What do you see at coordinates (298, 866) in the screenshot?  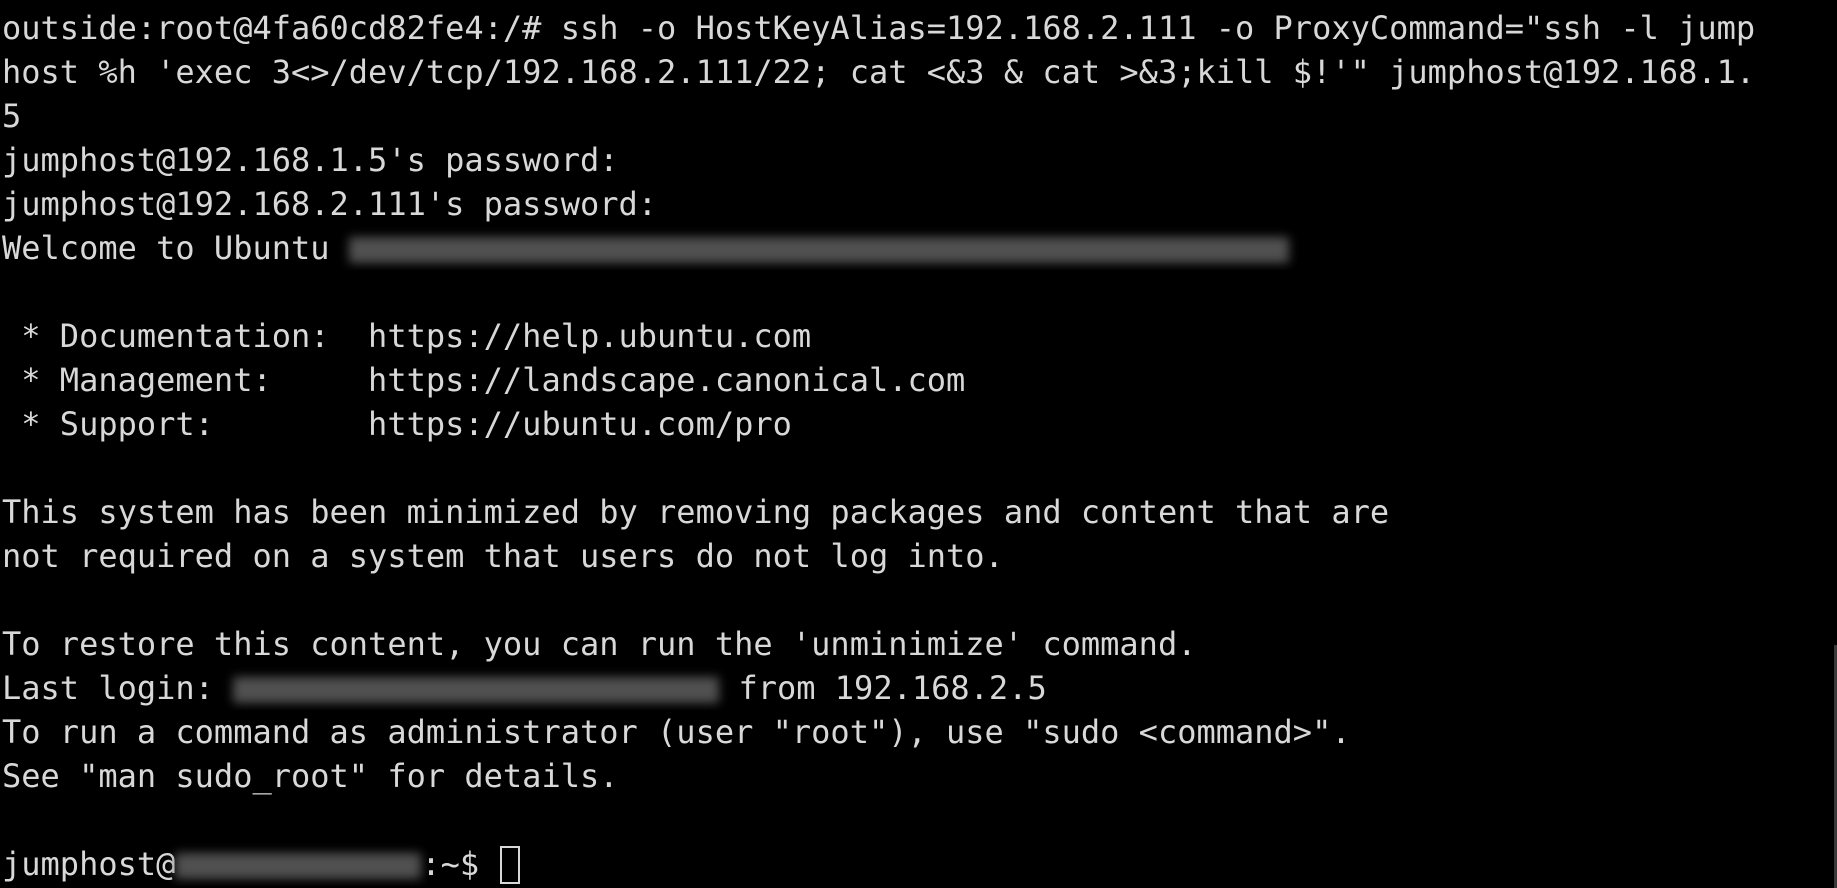 I see `redacted-hostname` at bounding box center [298, 866].